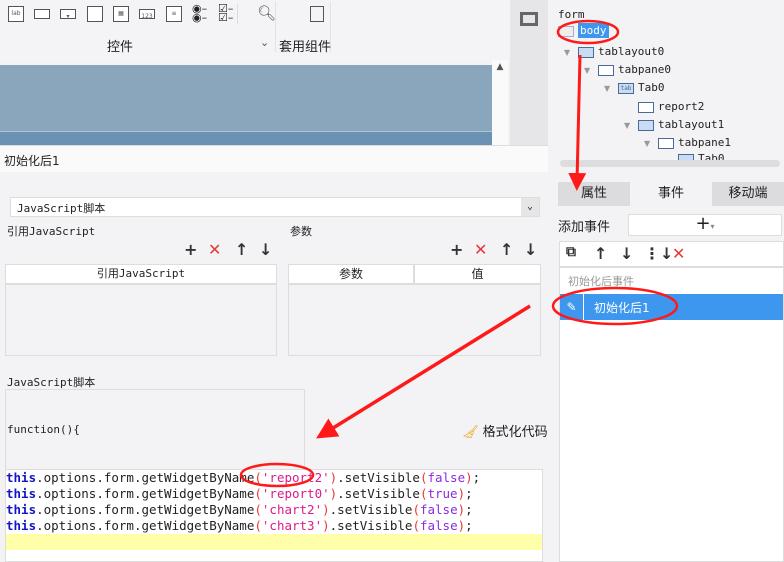 The image size is (784, 562). I want to click on event-group-label: 初始化后事件, so click(601, 281).